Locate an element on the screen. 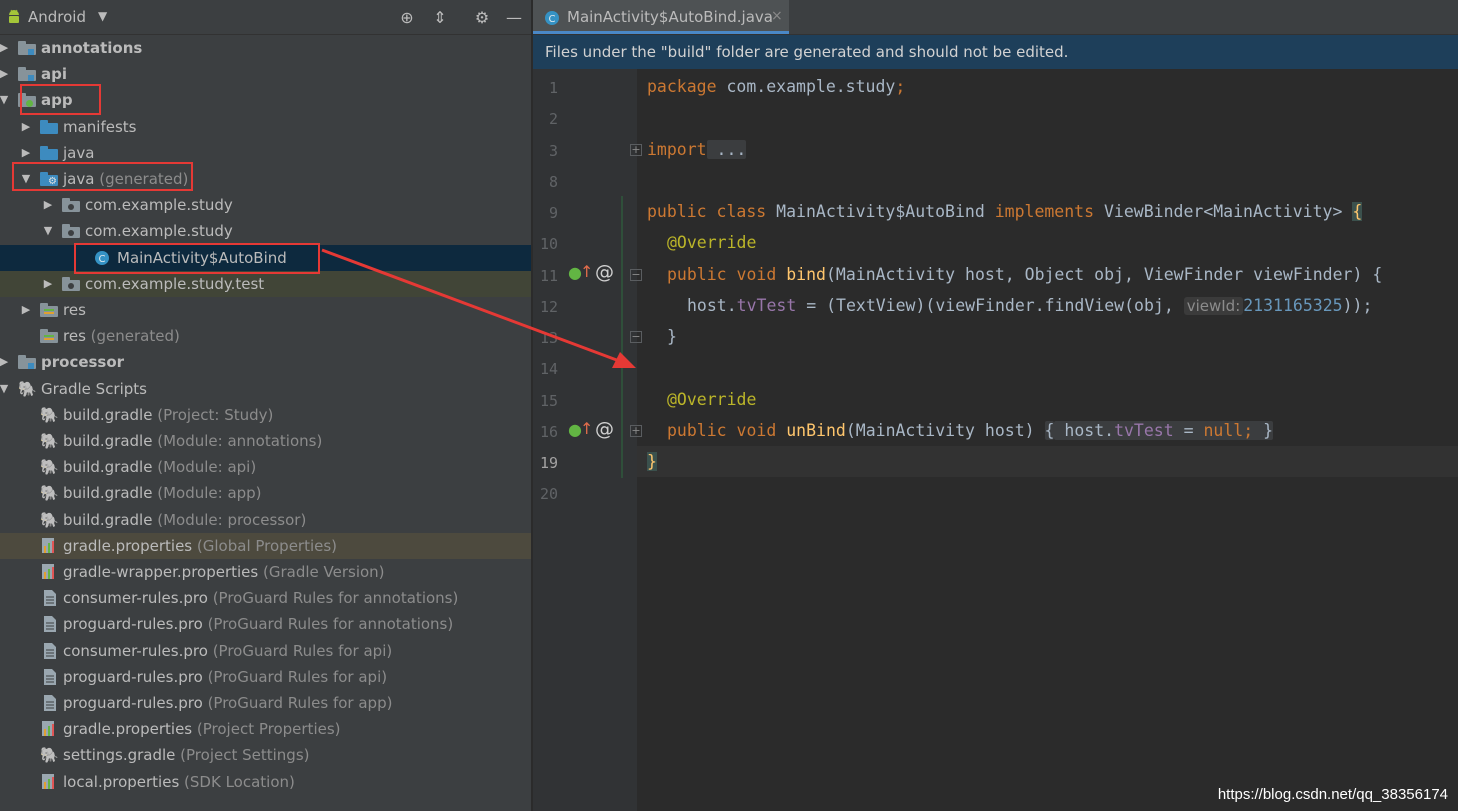  project-view-selector: Android is located at coordinates (57, 17).